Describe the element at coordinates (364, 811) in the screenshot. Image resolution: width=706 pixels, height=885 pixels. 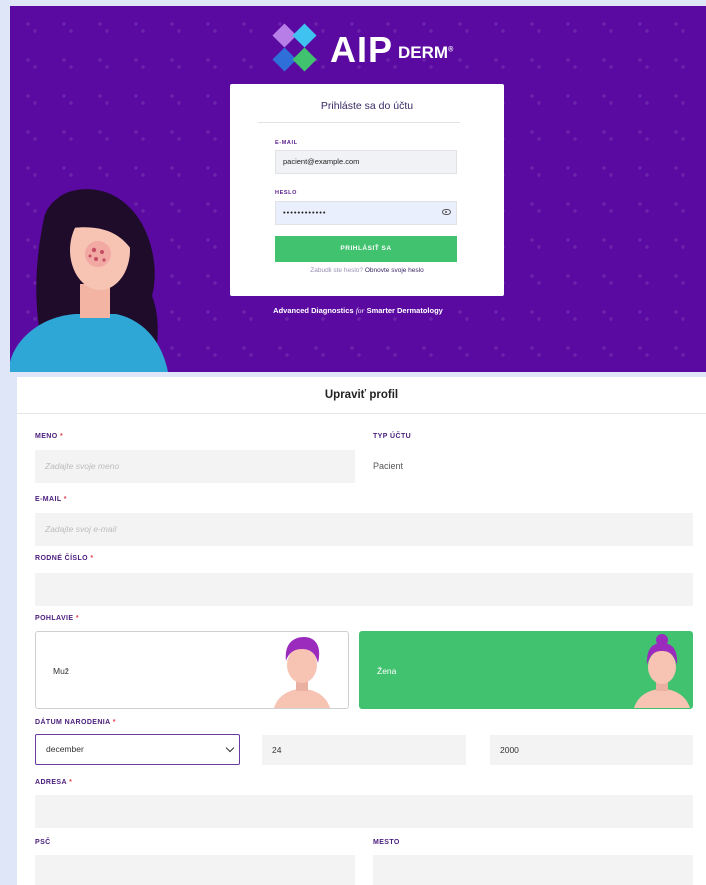
I see `address-input` at that location.